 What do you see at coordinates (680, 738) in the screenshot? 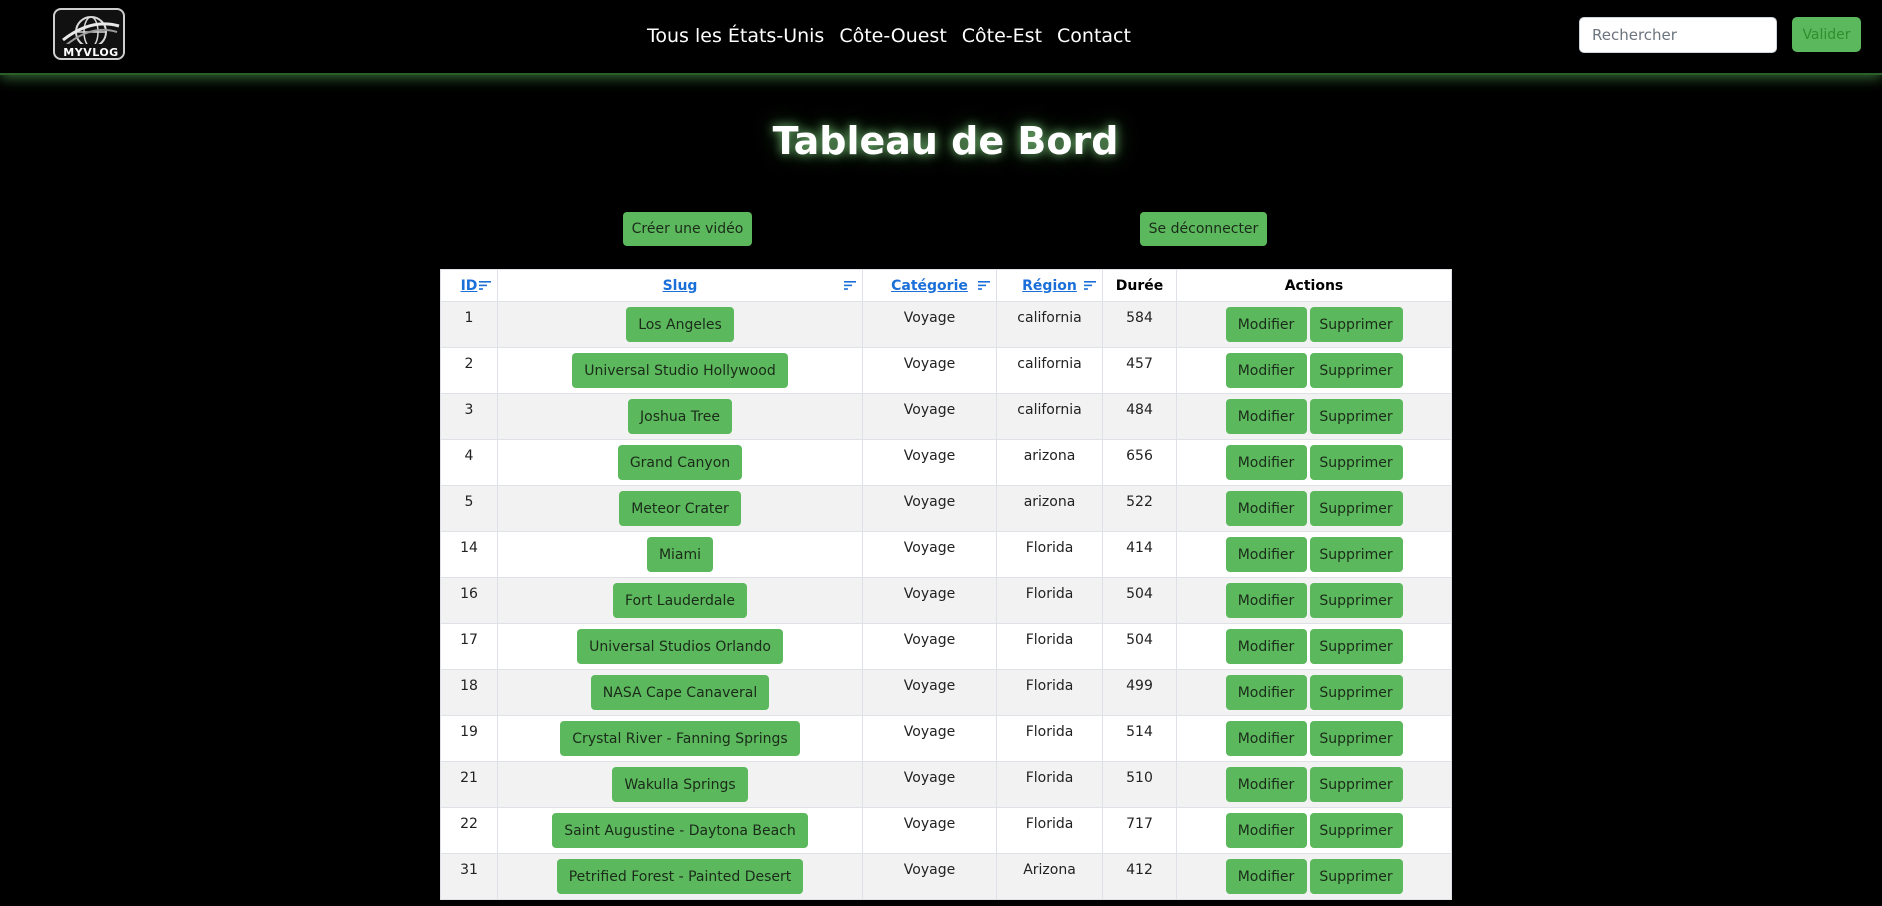
I see `slug-button: Crystal River - Fanning Springs` at bounding box center [680, 738].